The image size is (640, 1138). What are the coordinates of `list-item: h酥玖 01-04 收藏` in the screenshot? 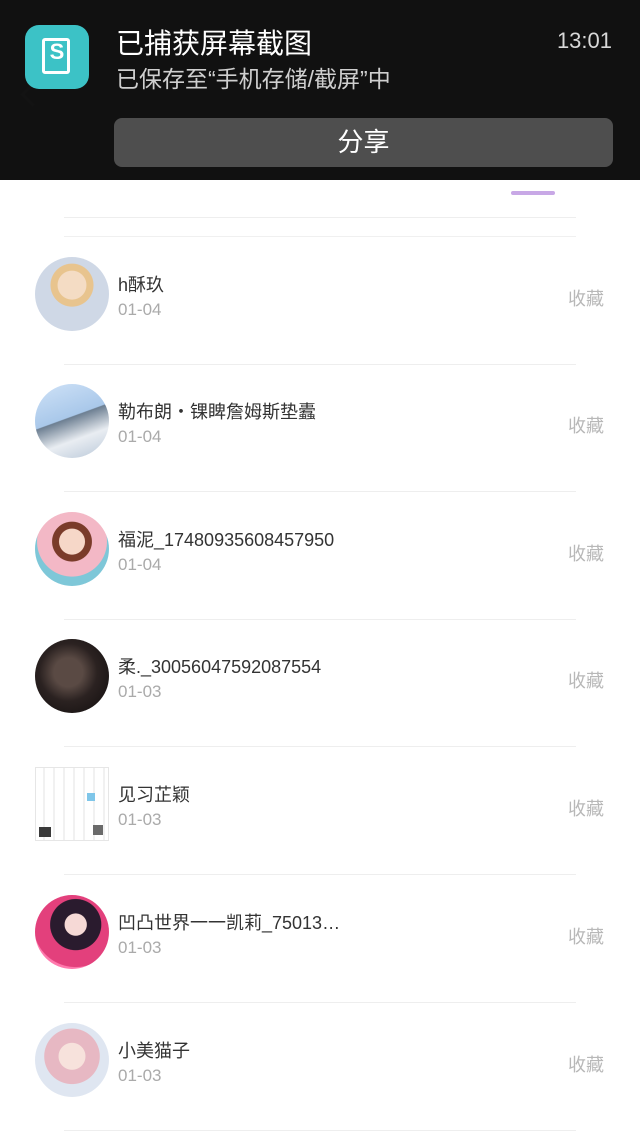 It's located at (320, 301).